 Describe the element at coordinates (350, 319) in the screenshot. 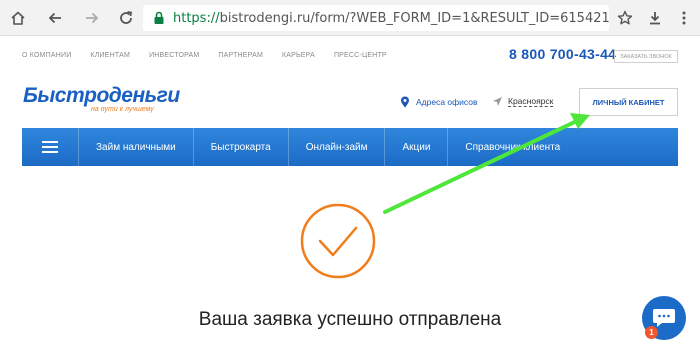

I see `success-message: Ваша заявка успешно отправлена` at that location.